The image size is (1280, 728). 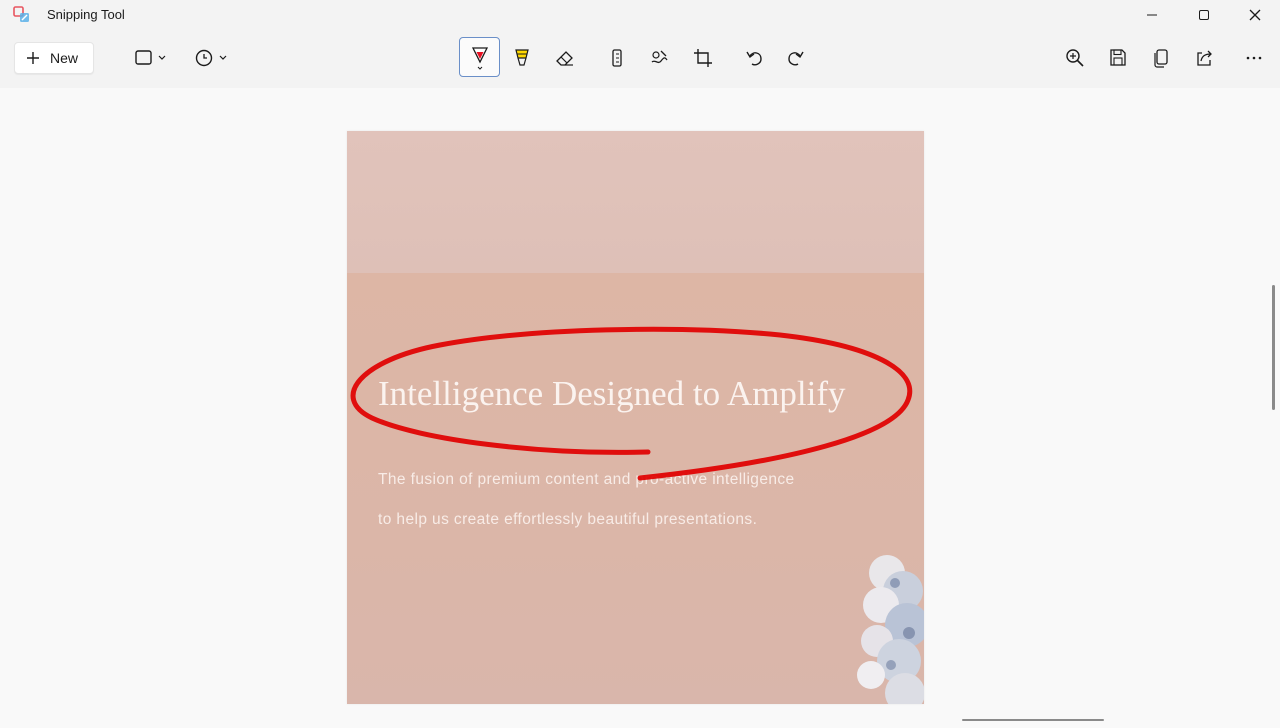 I want to click on minimize-button, so click(x=1152, y=15).